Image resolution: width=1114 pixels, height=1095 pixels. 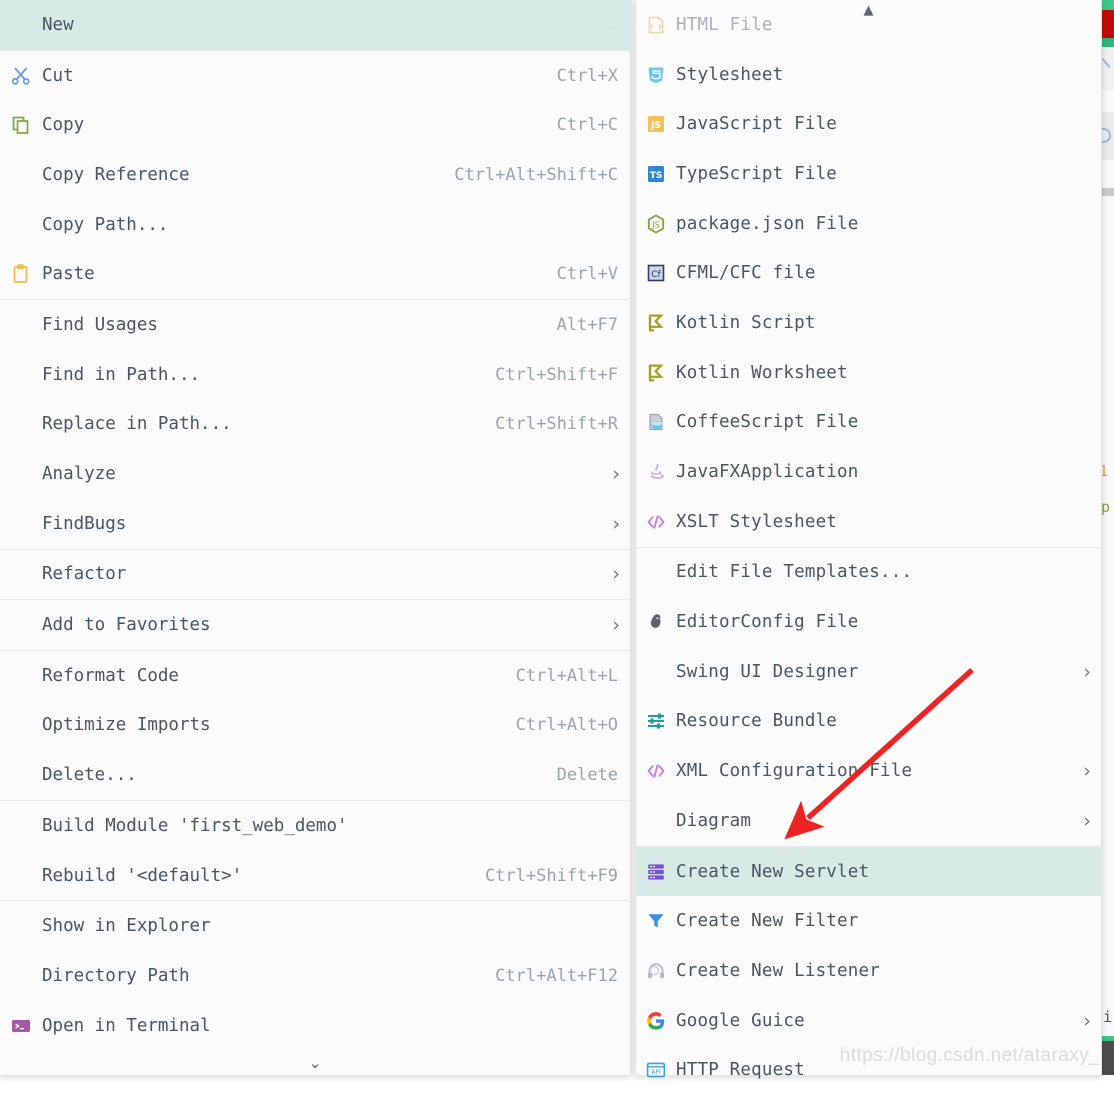 What do you see at coordinates (84, 523) in the screenshot?
I see `menu-item-label: FindBugs` at bounding box center [84, 523].